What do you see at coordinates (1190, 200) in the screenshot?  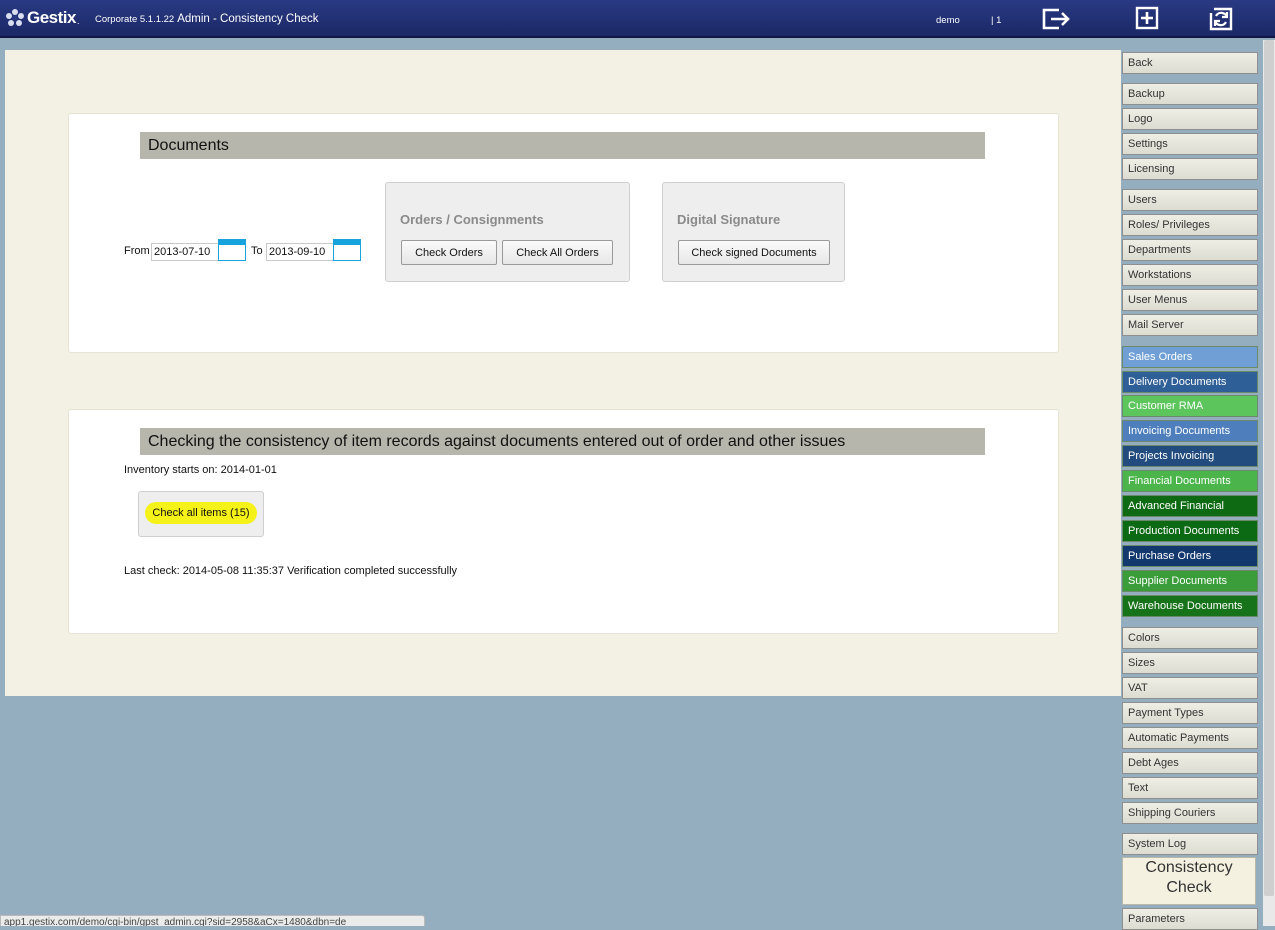 I see `sidebar-item-users: Users` at bounding box center [1190, 200].